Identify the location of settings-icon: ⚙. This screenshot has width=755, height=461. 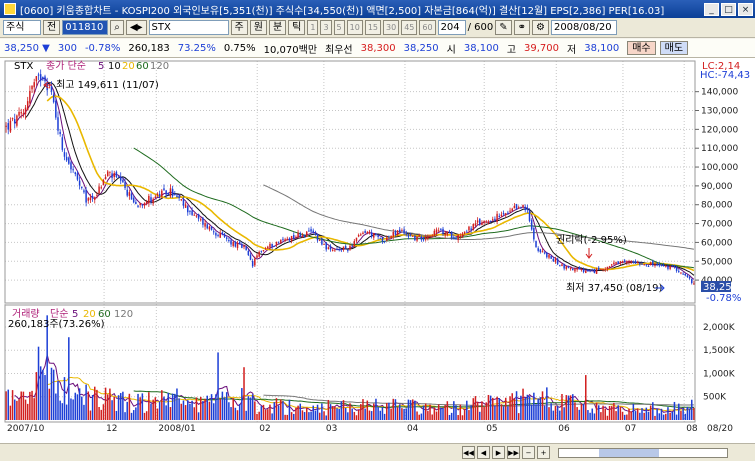
(540, 27).